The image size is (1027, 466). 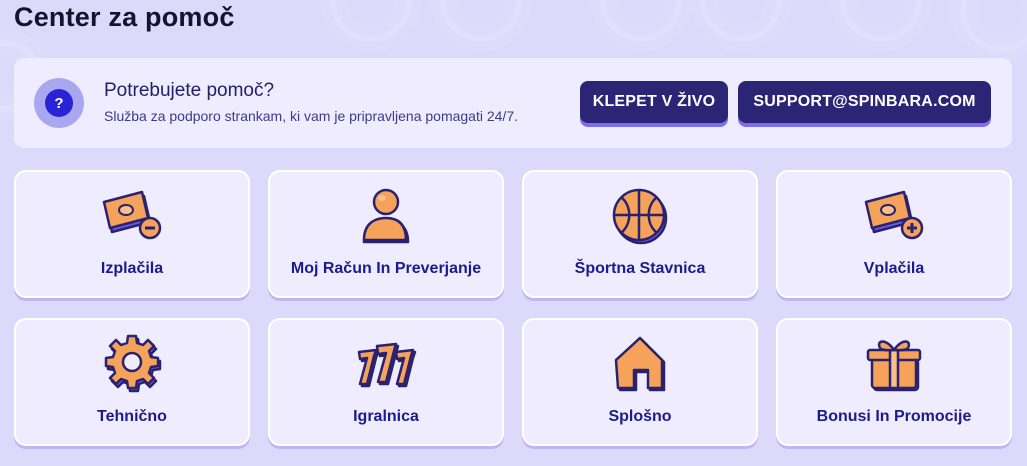 What do you see at coordinates (386, 268) in the screenshot?
I see `category-label: Moj Račun In Preverjanje` at bounding box center [386, 268].